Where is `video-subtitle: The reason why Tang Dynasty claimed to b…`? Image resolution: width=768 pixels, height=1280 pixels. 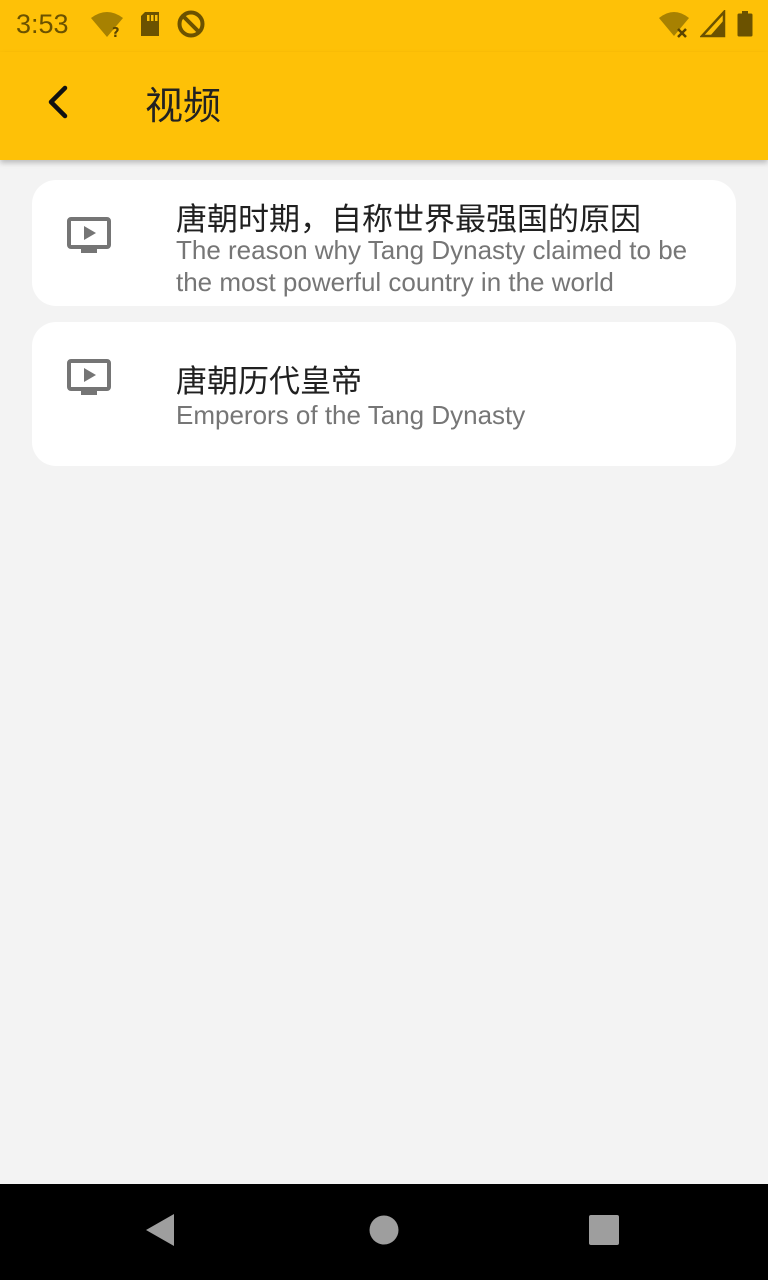
video-subtitle: The reason why Tang Dynasty claimed to b… is located at coordinates (432, 266).